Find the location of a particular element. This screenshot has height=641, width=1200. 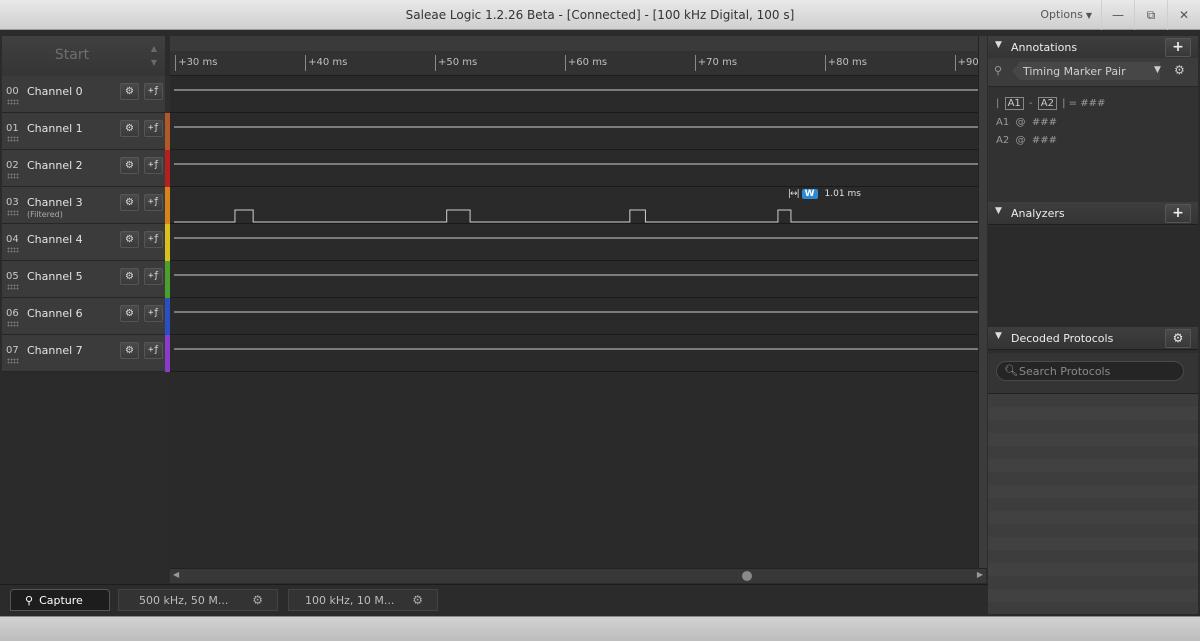

window-controls: — ⧉ ✕ is located at coordinates (1150, 15).